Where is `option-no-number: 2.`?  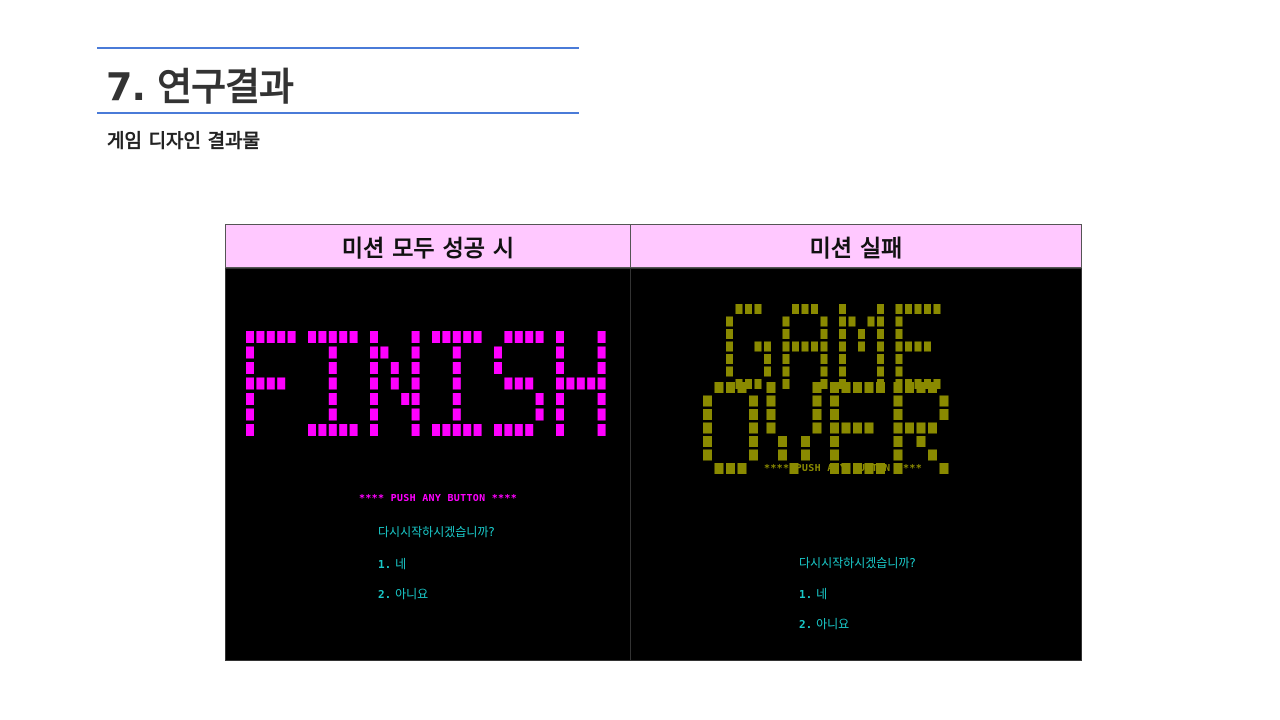 option-no-number: 2. is located at coordinates (385, 594).